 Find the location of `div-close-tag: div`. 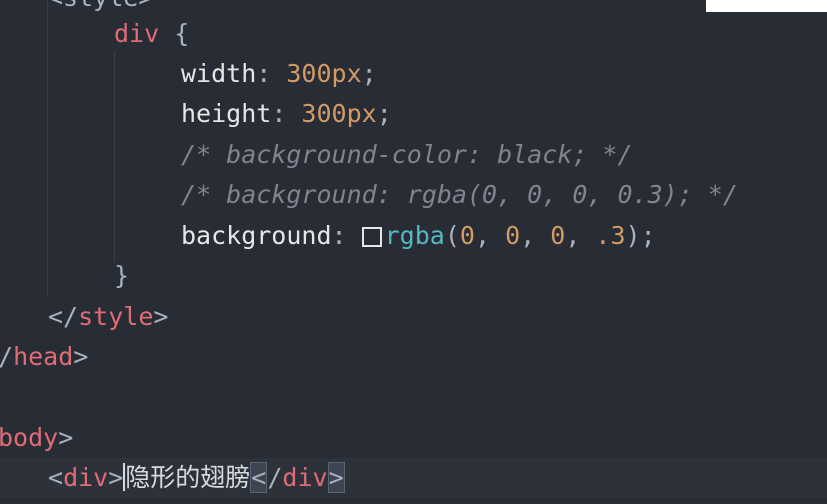

div-close-tag: div is located at coordinates (305, 477).